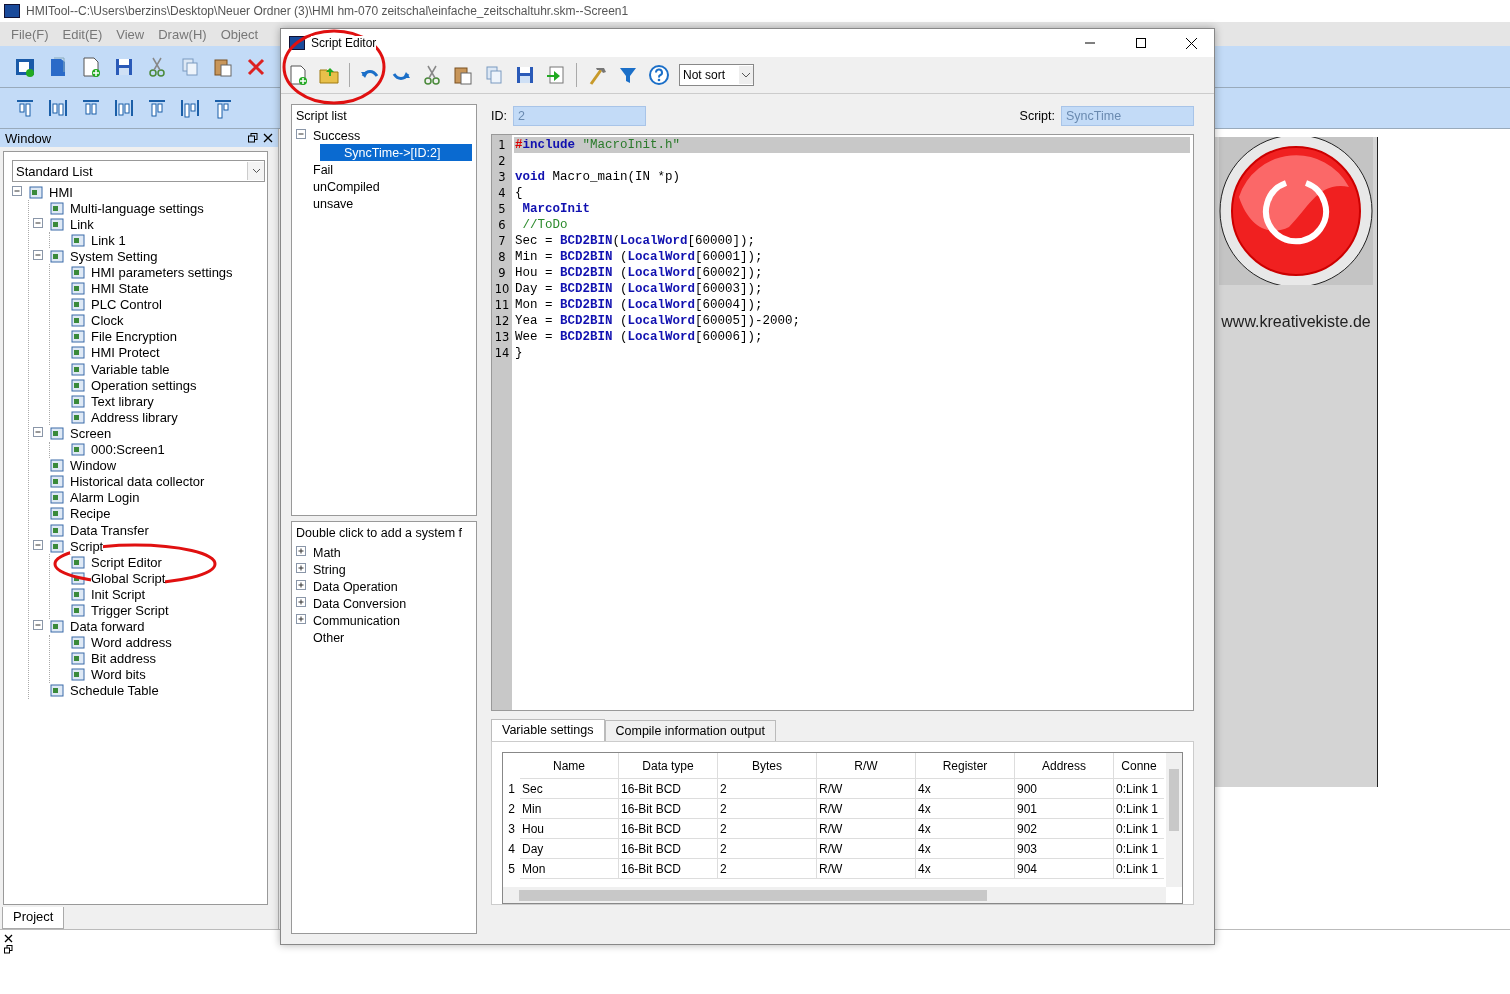 Image resolution: width=1510 pixels, height=994 pixels. Describe the element at coordinates (965, 766) in the screenshot. I see `column-header: Register` at that location.